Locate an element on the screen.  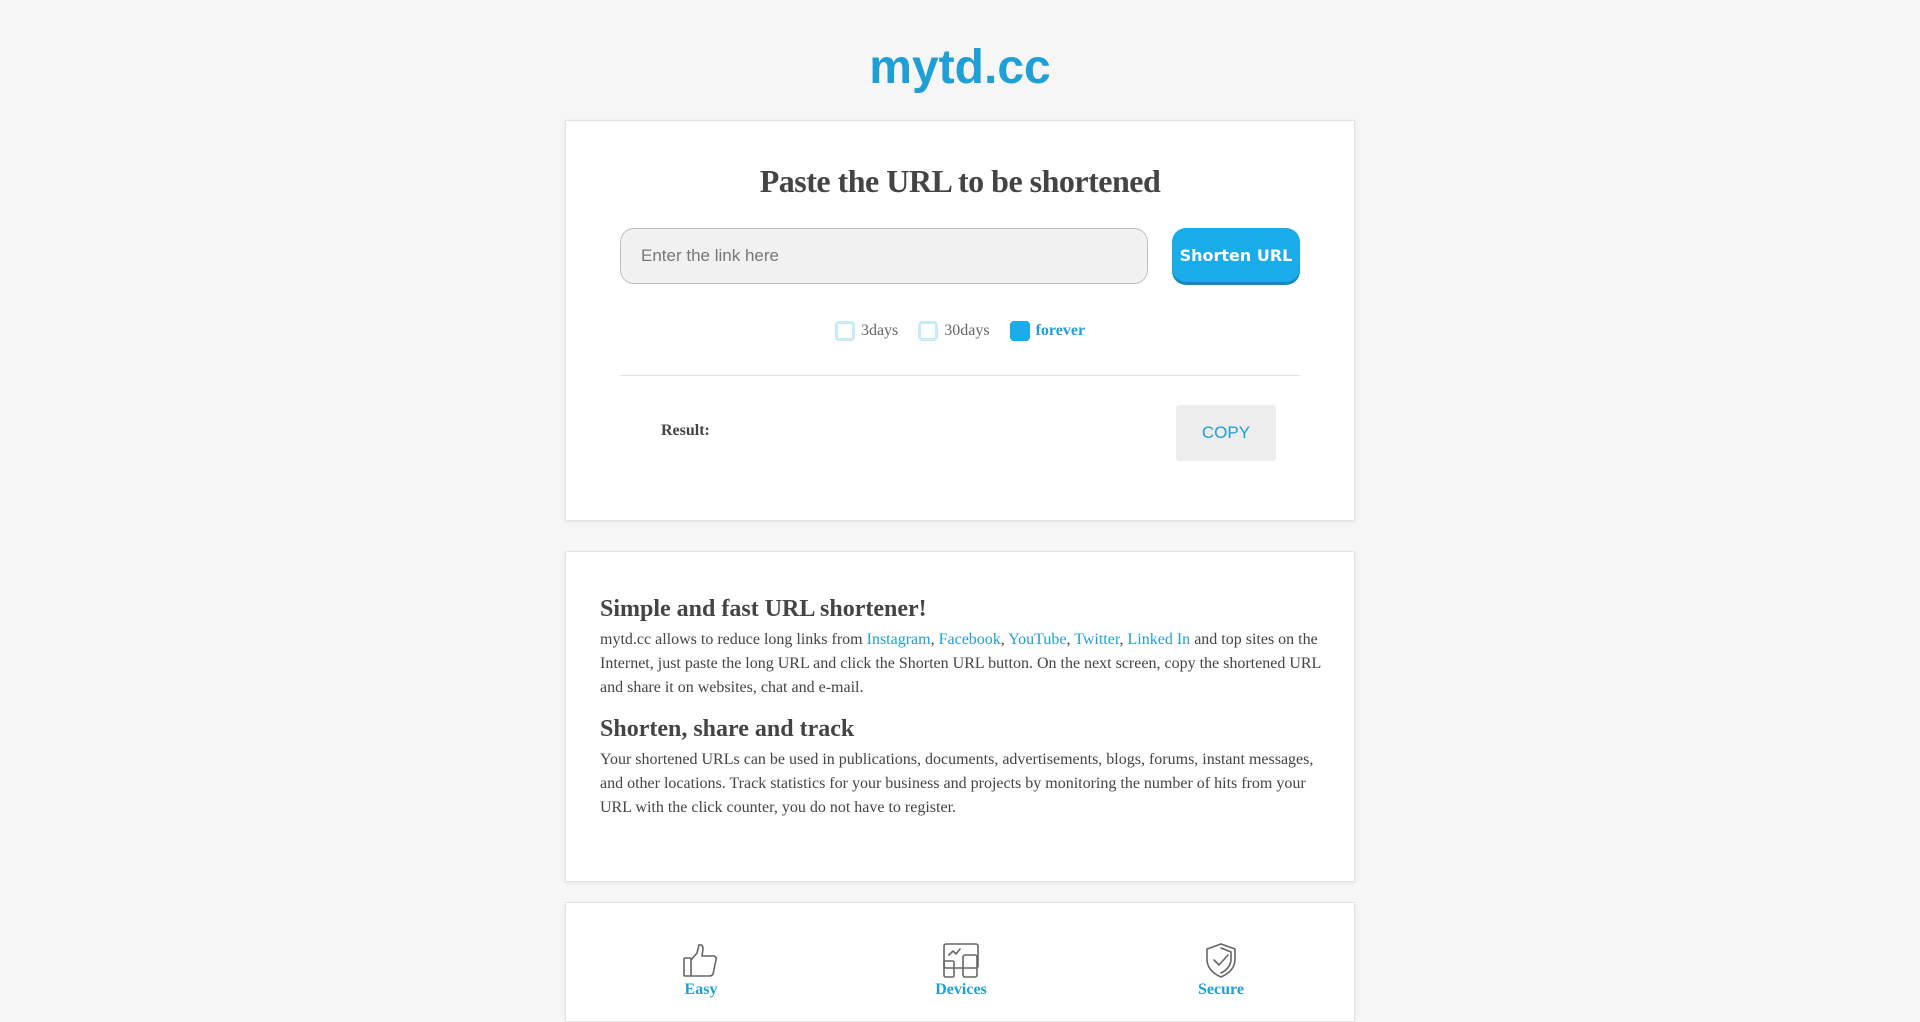
thumbs-up-icon is located at coordinates (700, 960).